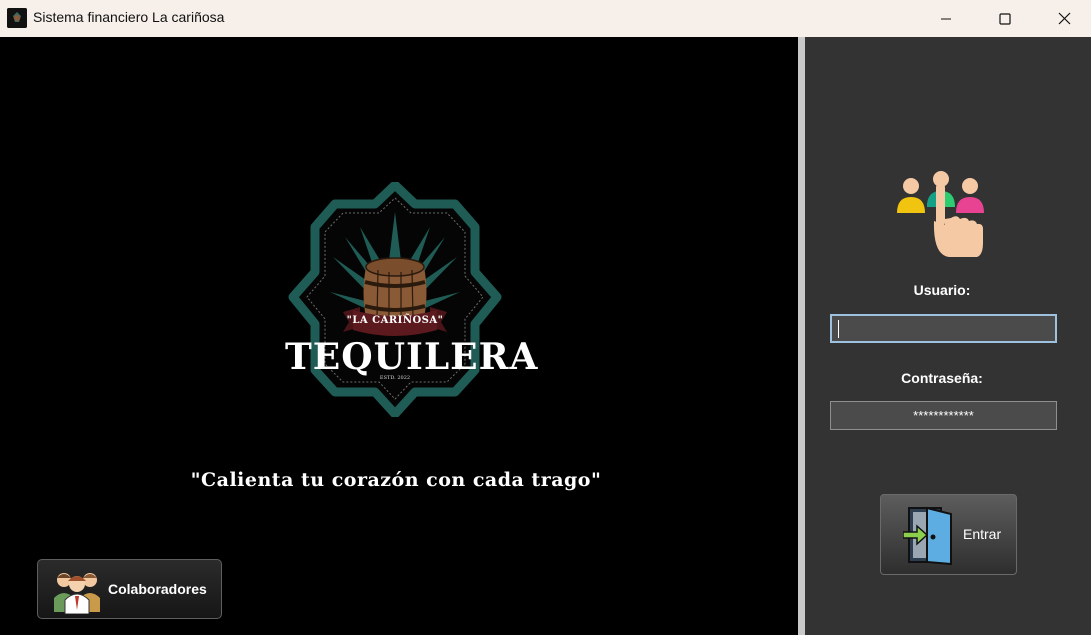 The image size is (1091, 635). What do you see at coordinates (982, 534) in the screenshot?
I see `enter-label: Entrar` at bounding box center [982, 534].